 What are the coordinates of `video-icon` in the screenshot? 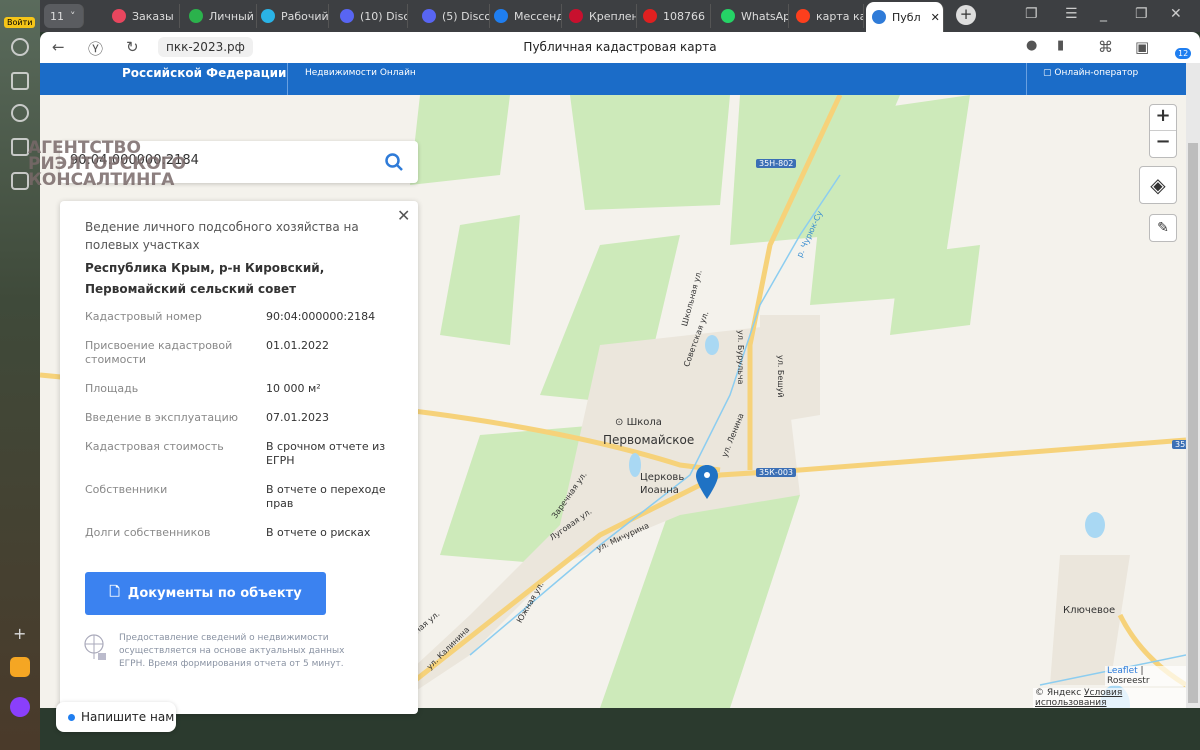 It's located at (20, 113).